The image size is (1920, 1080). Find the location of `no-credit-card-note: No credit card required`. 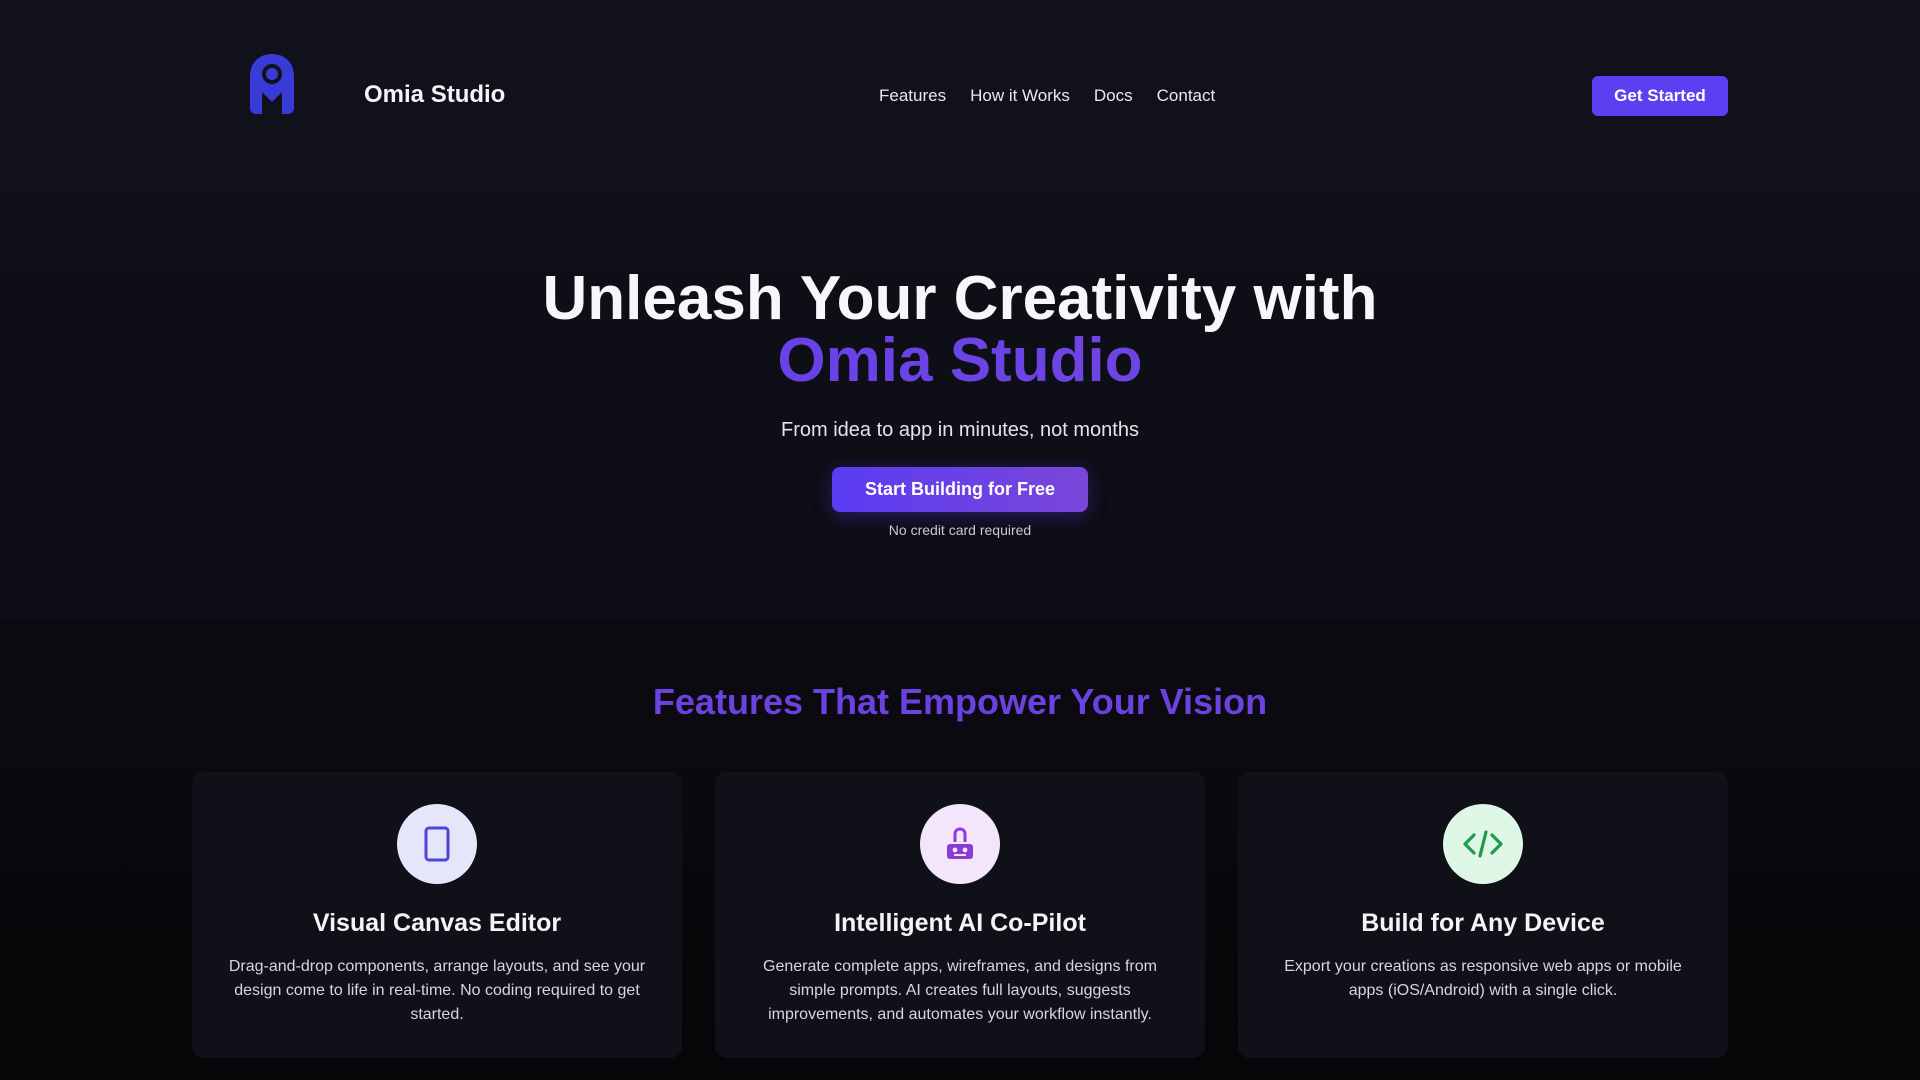

no-credit-card-note: No credit card required is located at coordinates (960, 530).